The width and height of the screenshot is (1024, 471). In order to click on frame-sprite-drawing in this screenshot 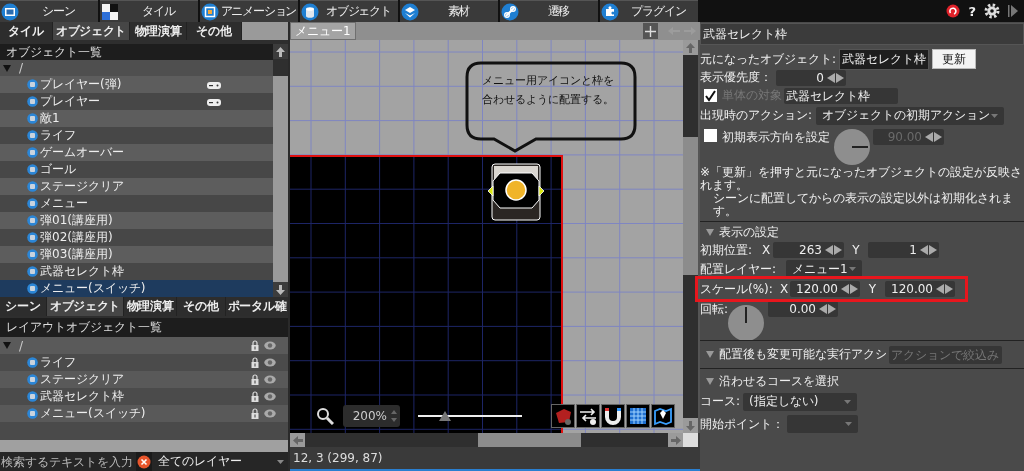, I will do `click(516, 192)`.